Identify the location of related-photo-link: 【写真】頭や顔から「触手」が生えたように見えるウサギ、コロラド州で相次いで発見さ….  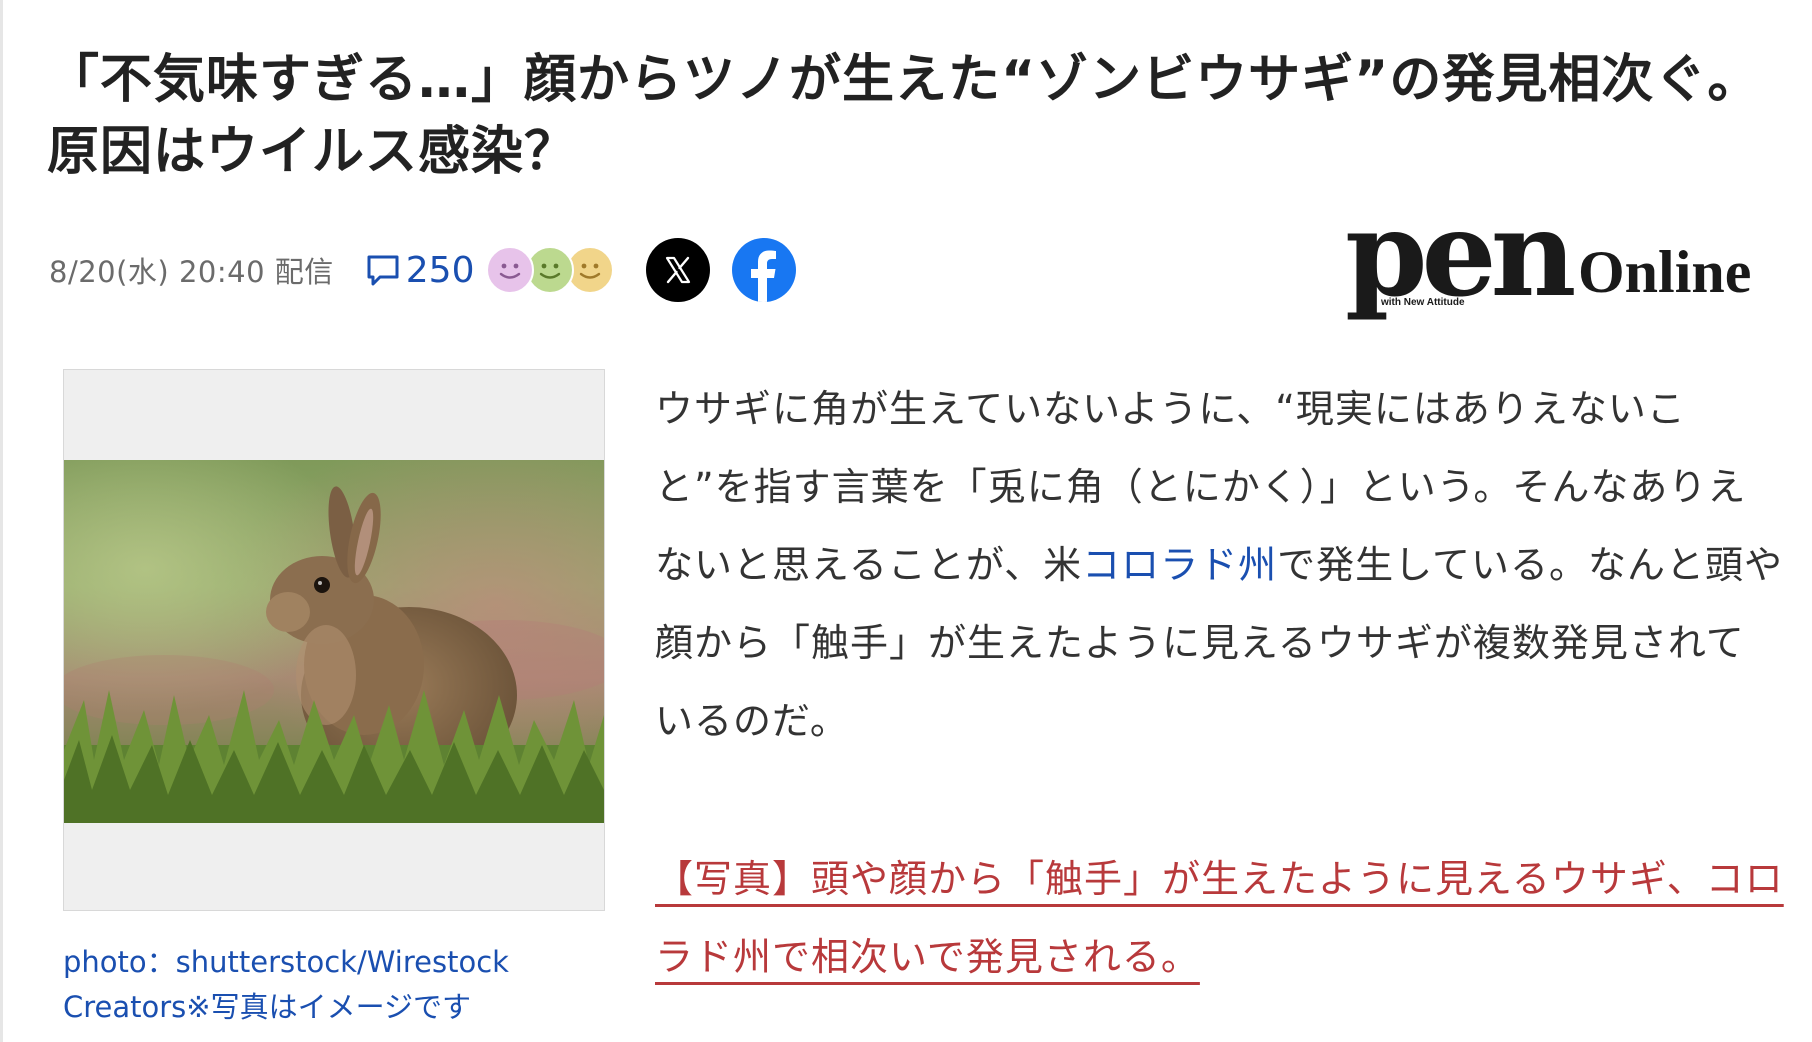
(1220, 918).